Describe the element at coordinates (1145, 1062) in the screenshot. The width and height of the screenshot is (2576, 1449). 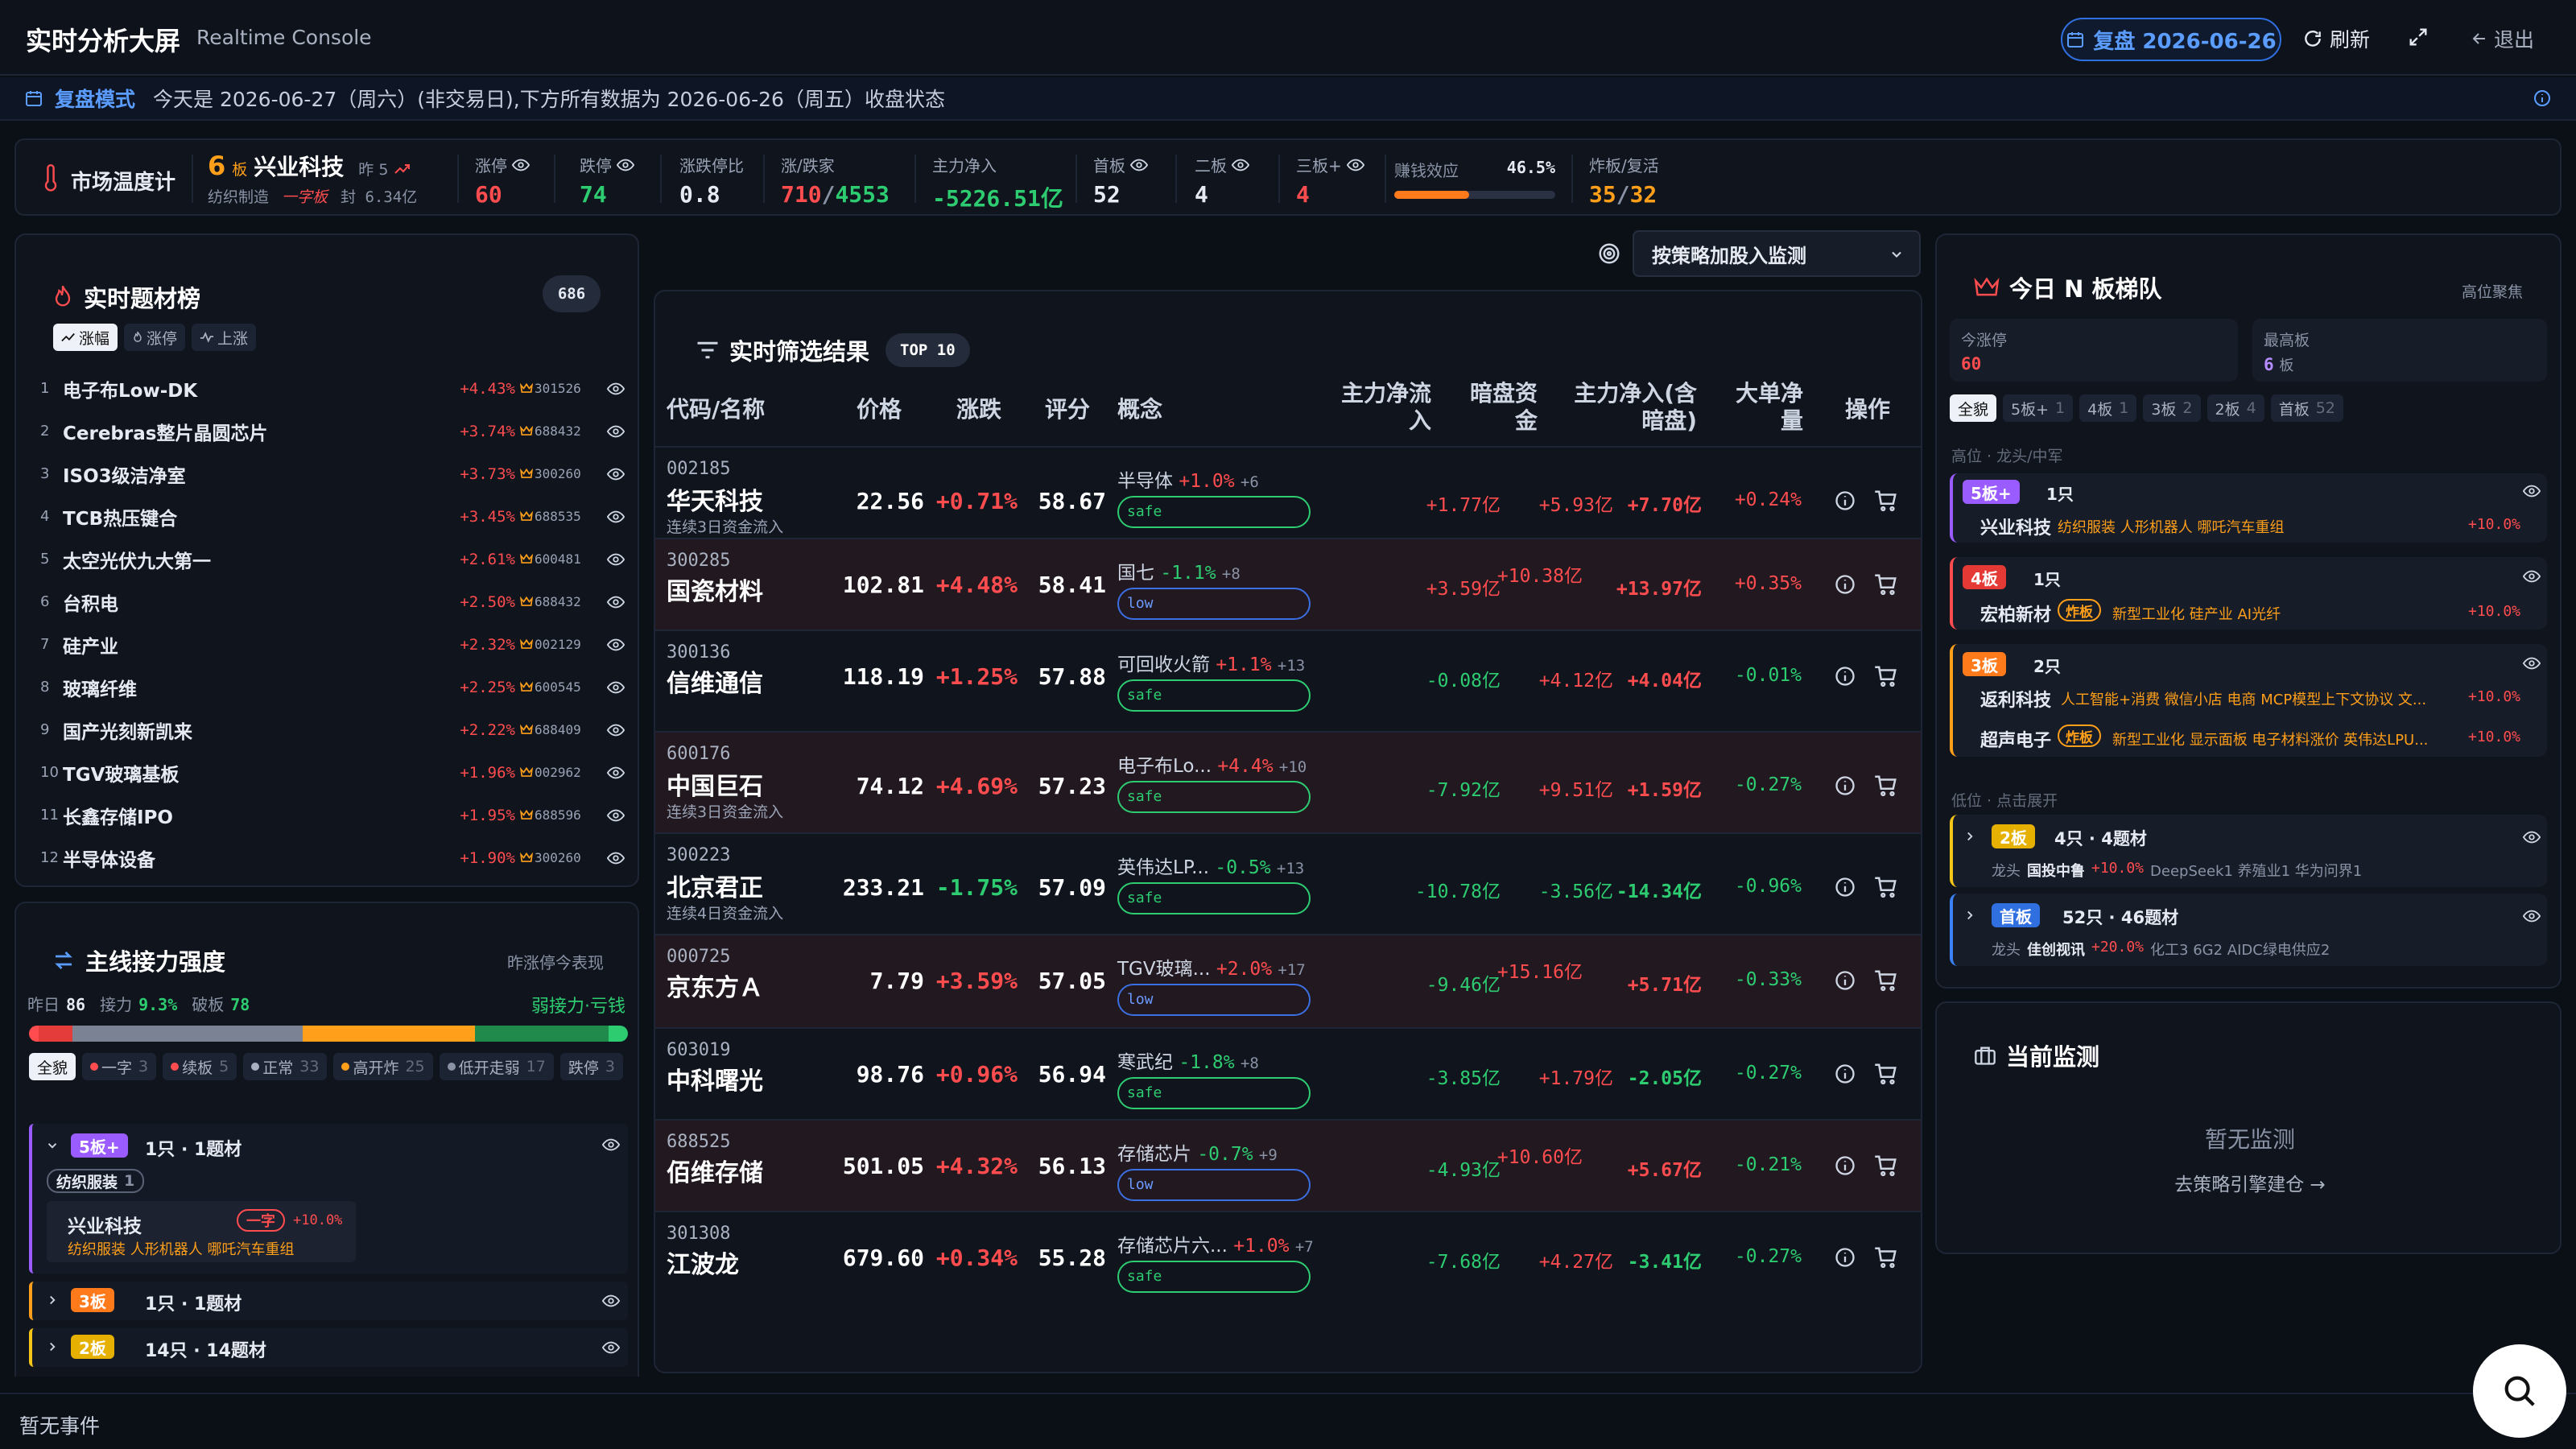
I see `concept-name: 寒武纪` at that location.